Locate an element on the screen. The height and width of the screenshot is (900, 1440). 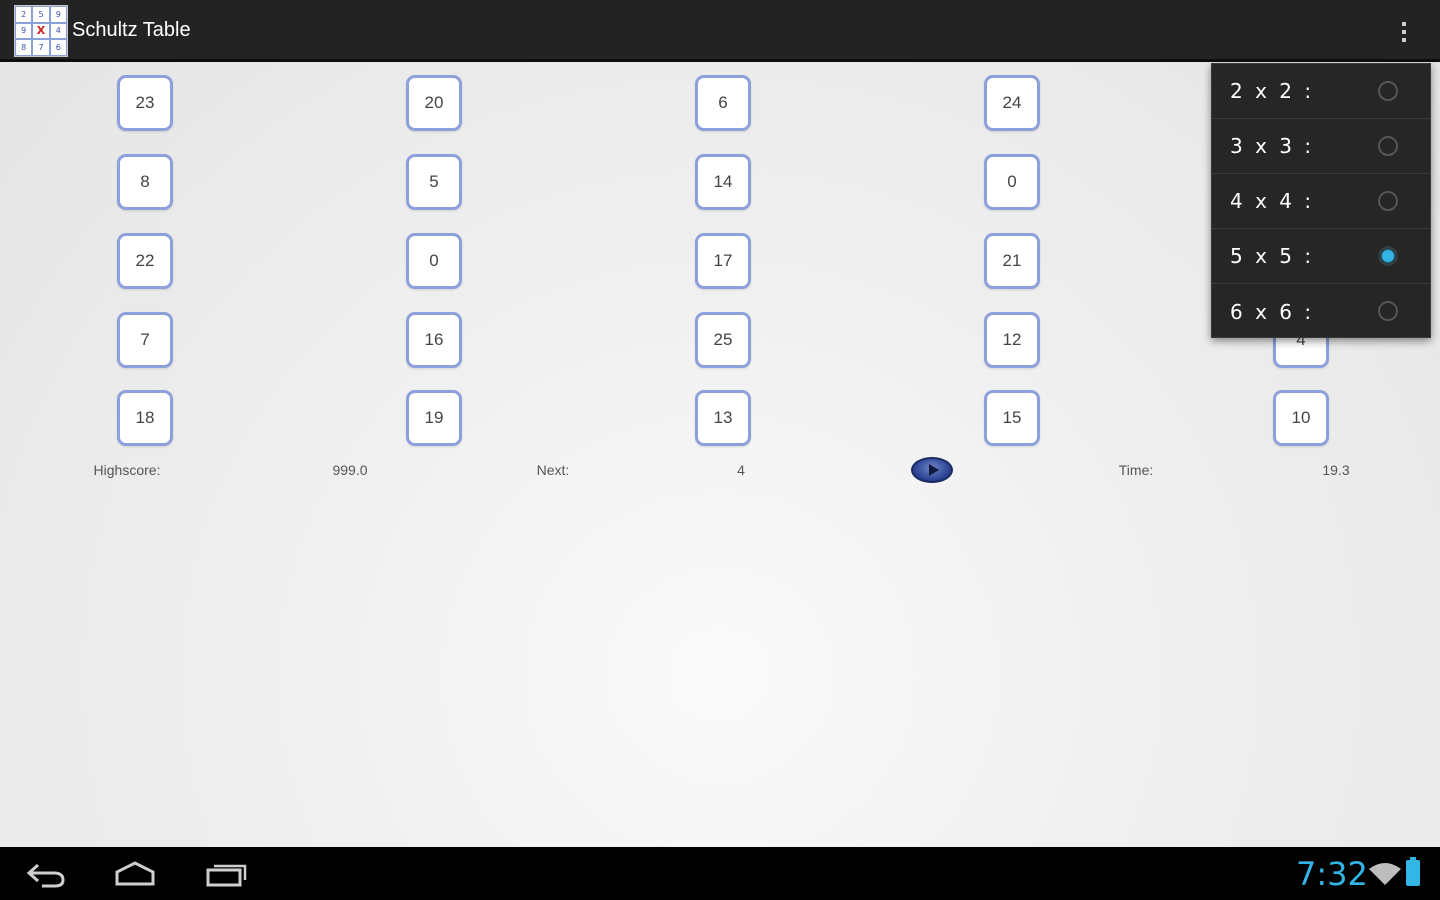
grid-cell: 10 is located at coordinates (1301, 418).